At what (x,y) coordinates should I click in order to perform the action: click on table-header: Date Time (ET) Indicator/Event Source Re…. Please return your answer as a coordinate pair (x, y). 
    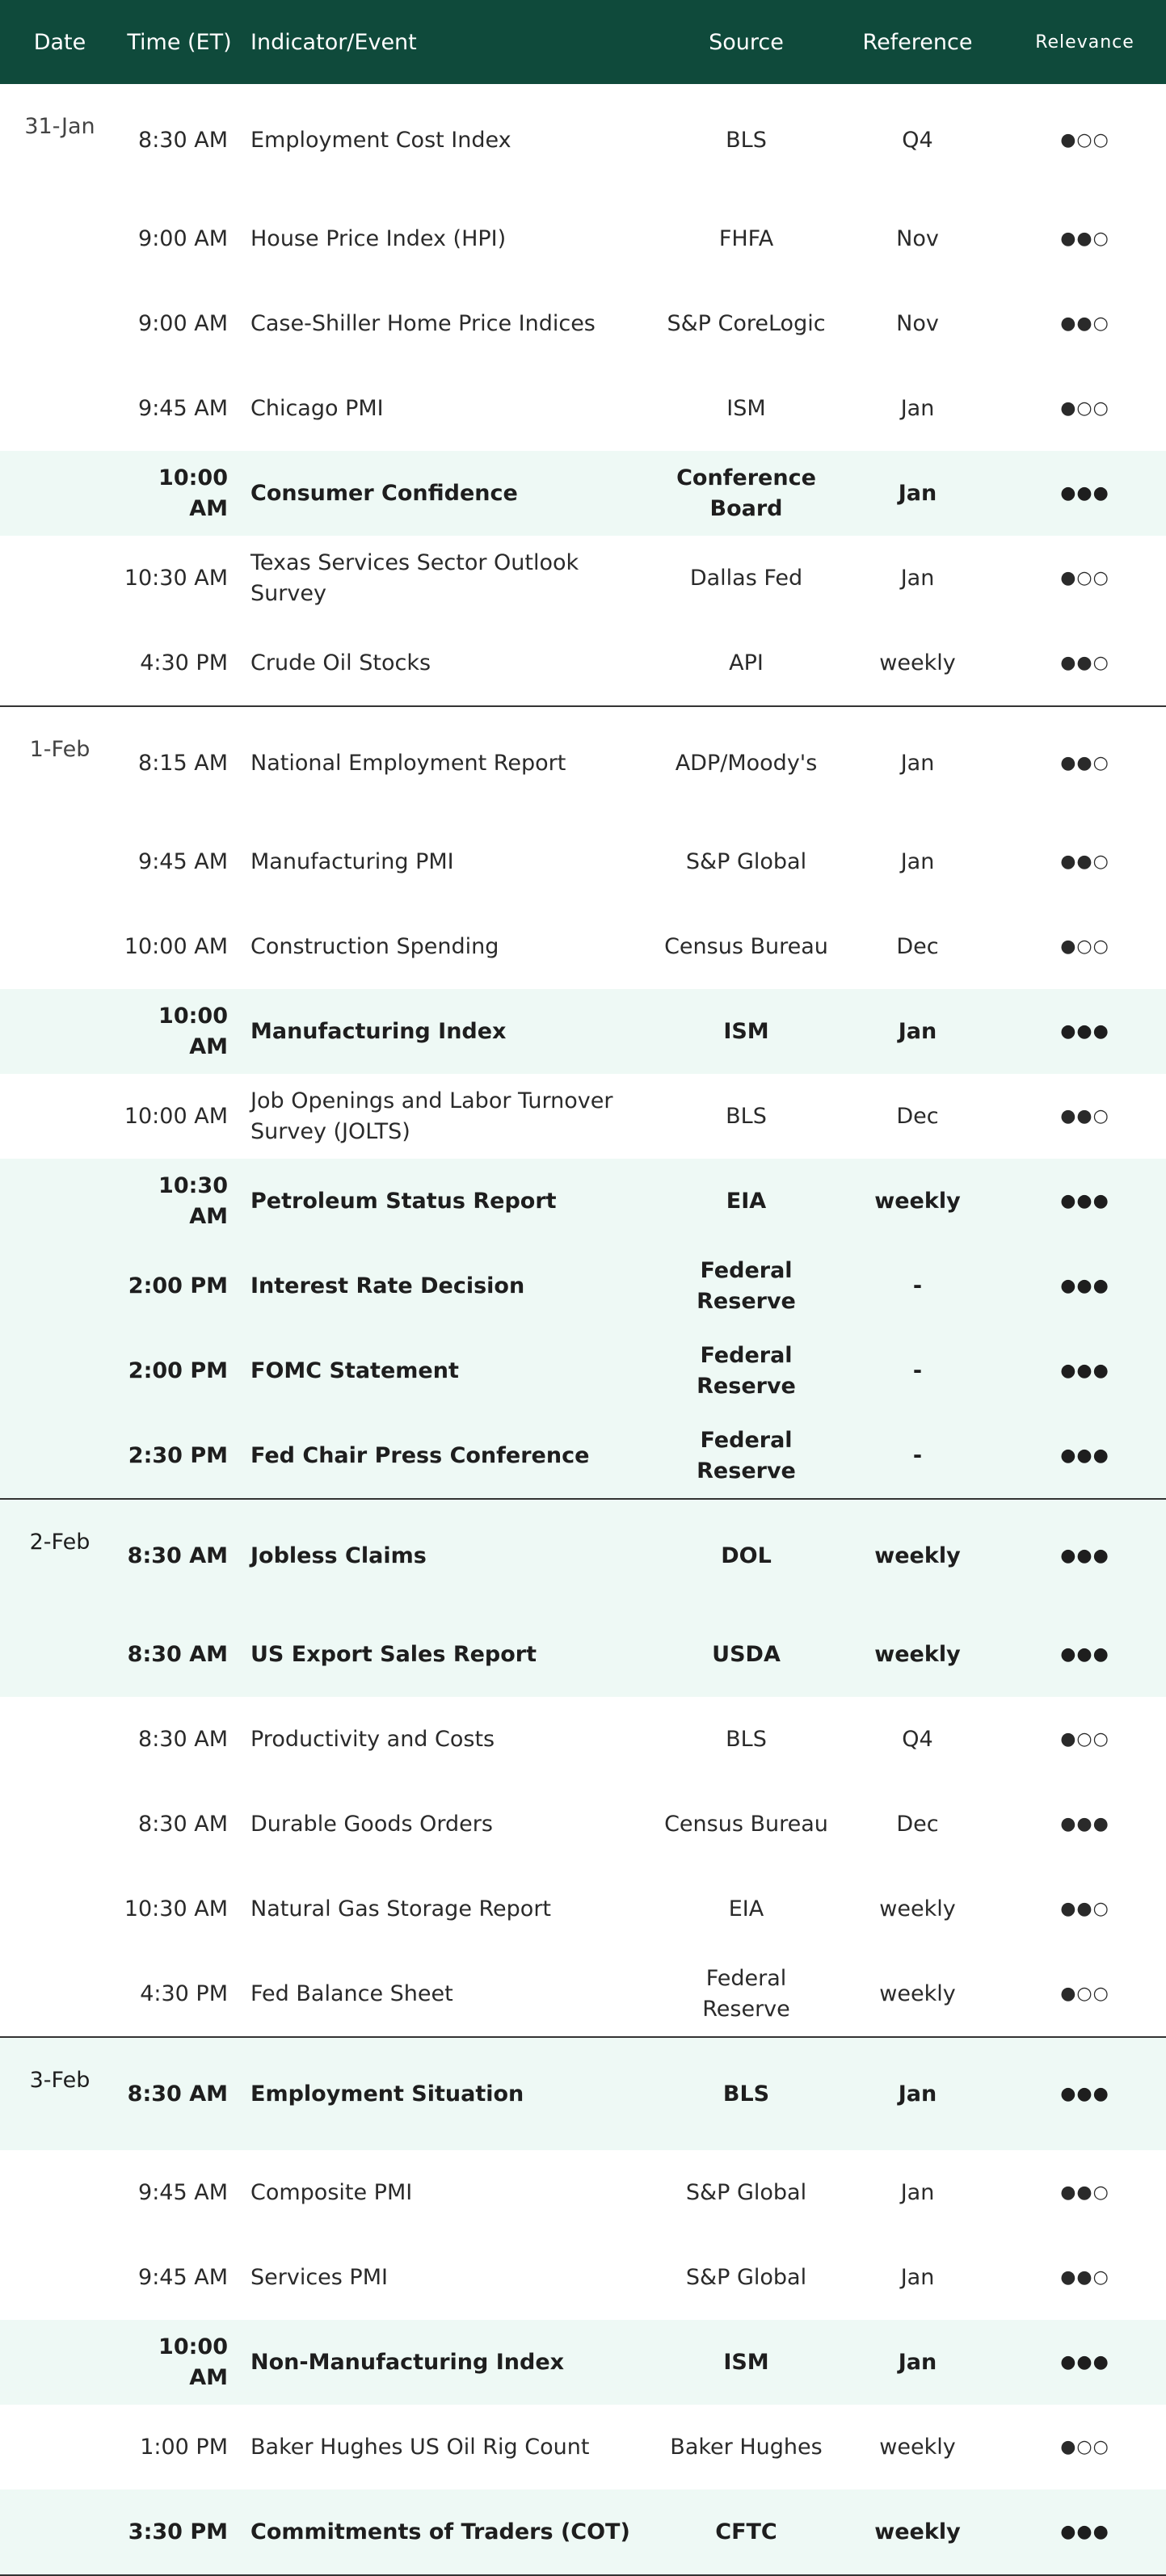
    Looking at the image, I should click on (583, 42).